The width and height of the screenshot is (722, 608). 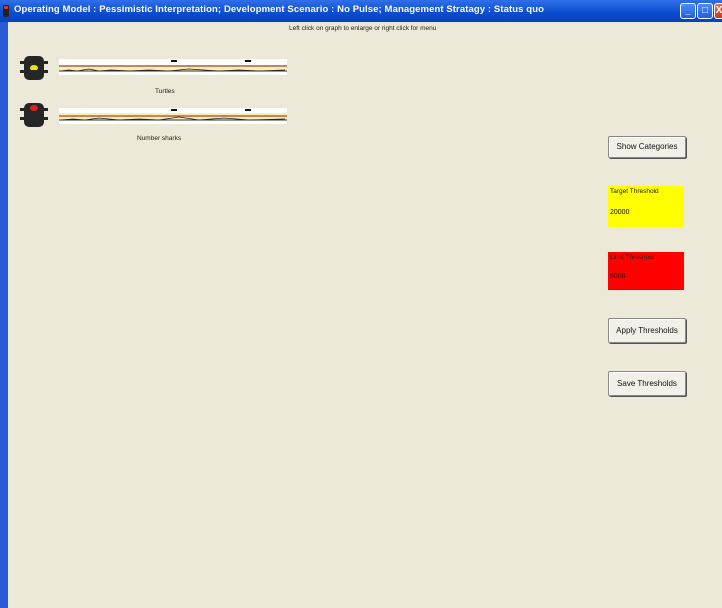 I want to click on apply-thresholds-button: Apply Thresholds, so click(x=647, y=330).